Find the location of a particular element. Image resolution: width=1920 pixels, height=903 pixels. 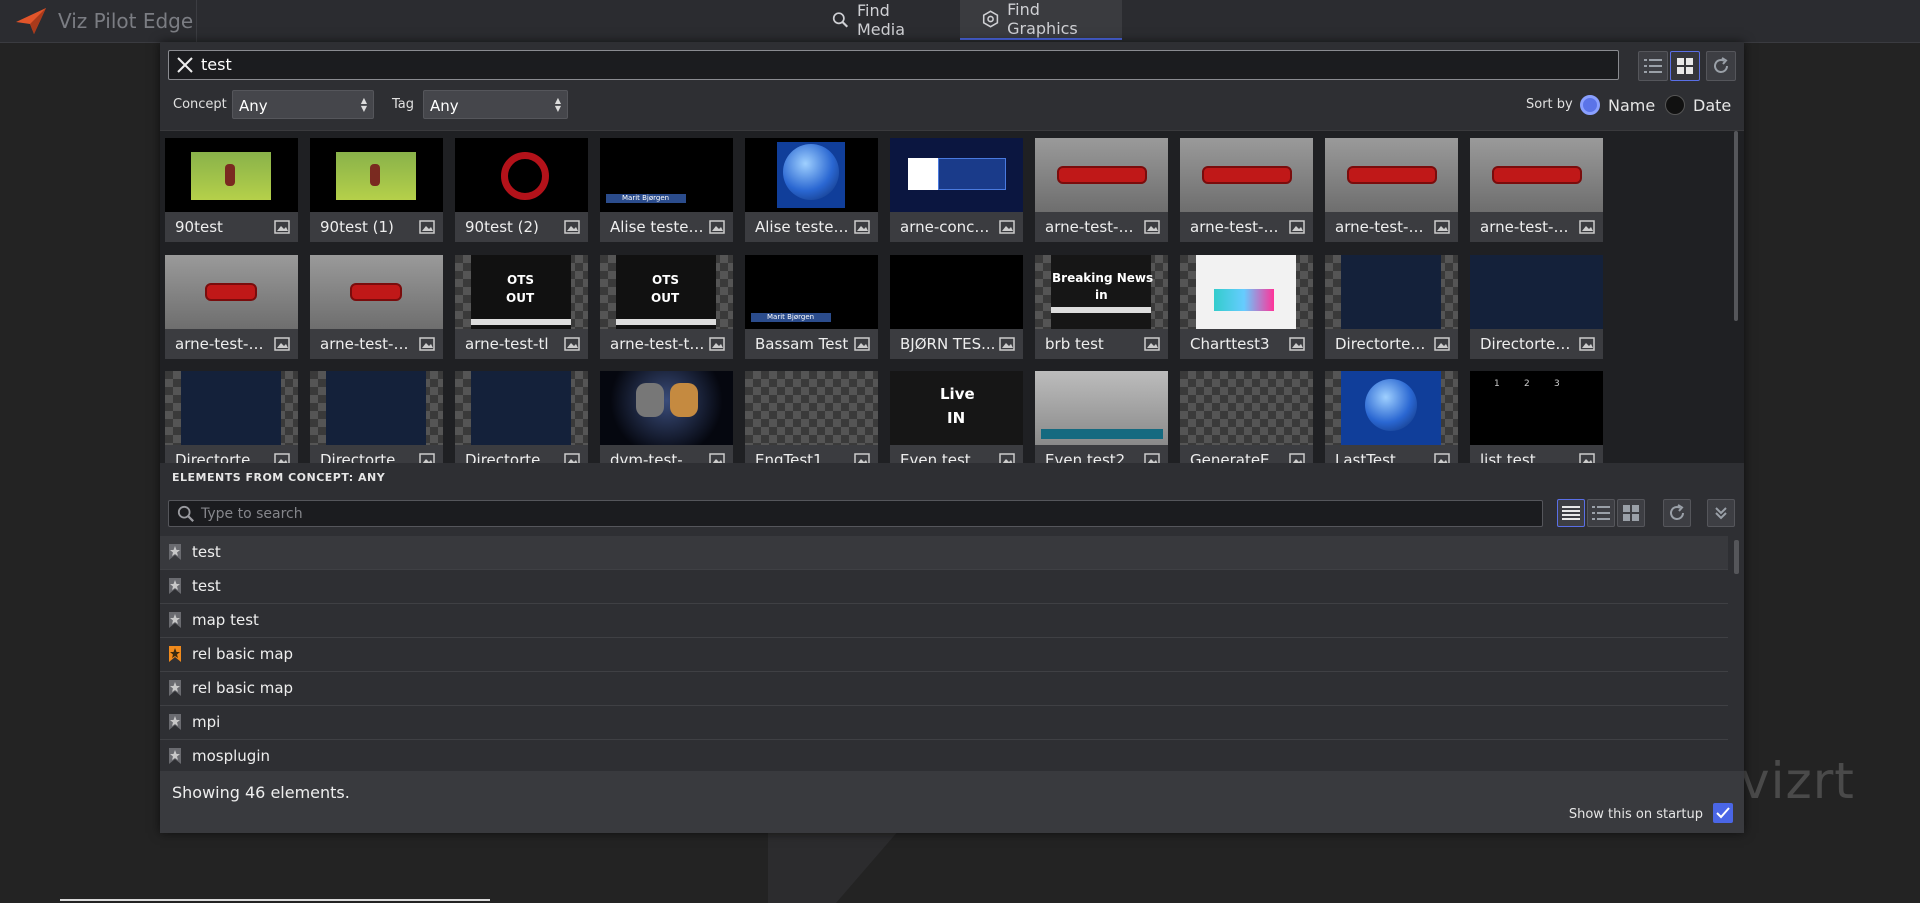

tag-select: Any ▲ ▼ is located at coordinates (495, 104).